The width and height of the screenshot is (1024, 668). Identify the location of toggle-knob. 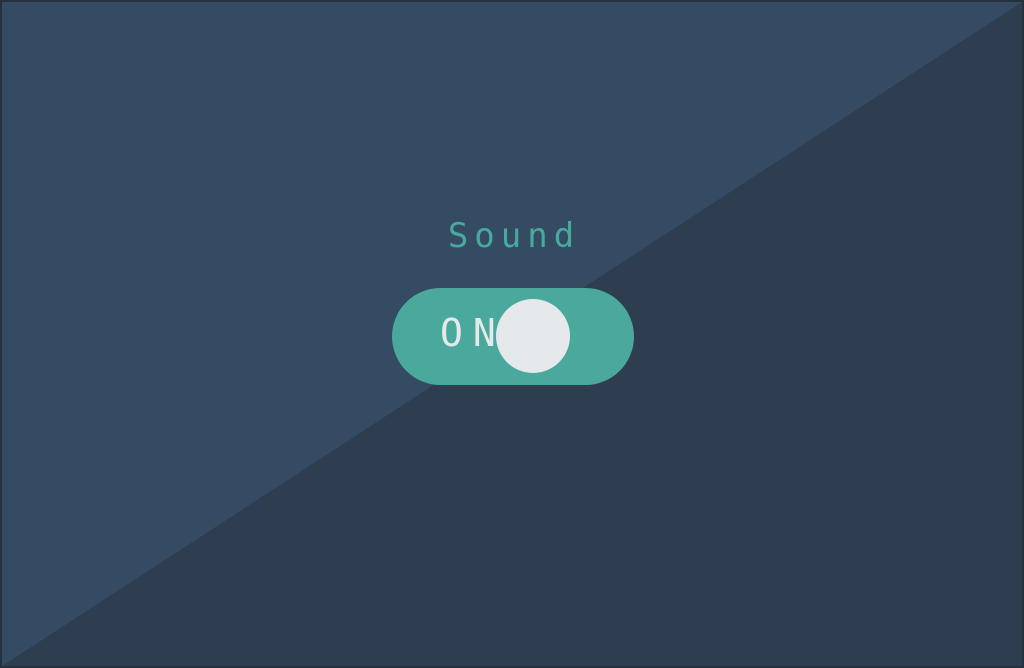
(533, 336).